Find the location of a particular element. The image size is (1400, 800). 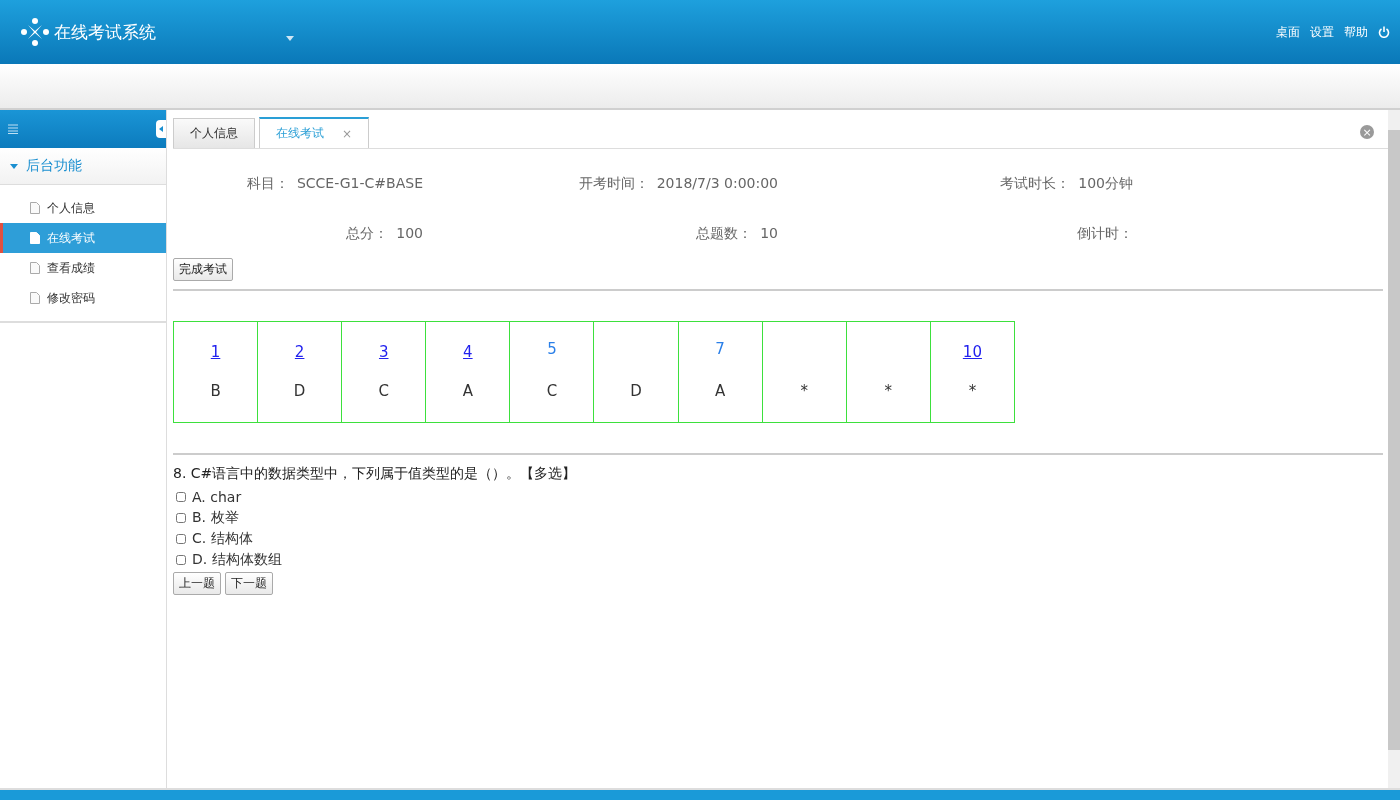

header-link: 设置 is located at coordinates (1322, 32).